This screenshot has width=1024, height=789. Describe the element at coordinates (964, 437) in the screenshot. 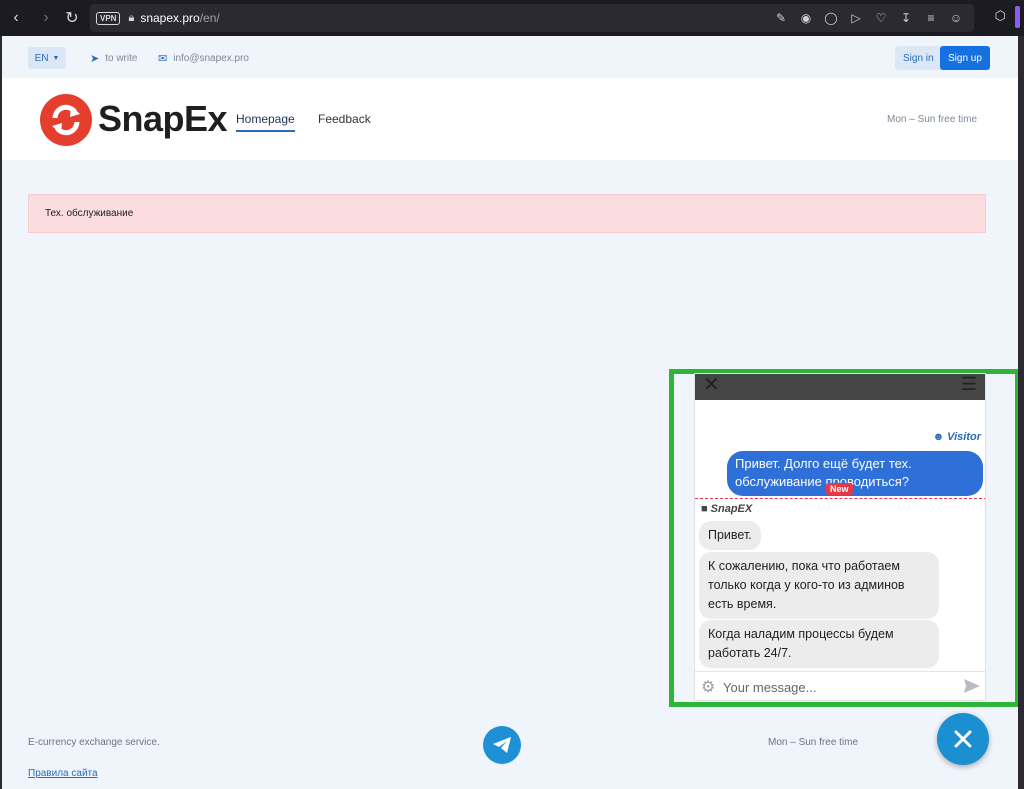

I see `visitor-name: Visitor` at that location.